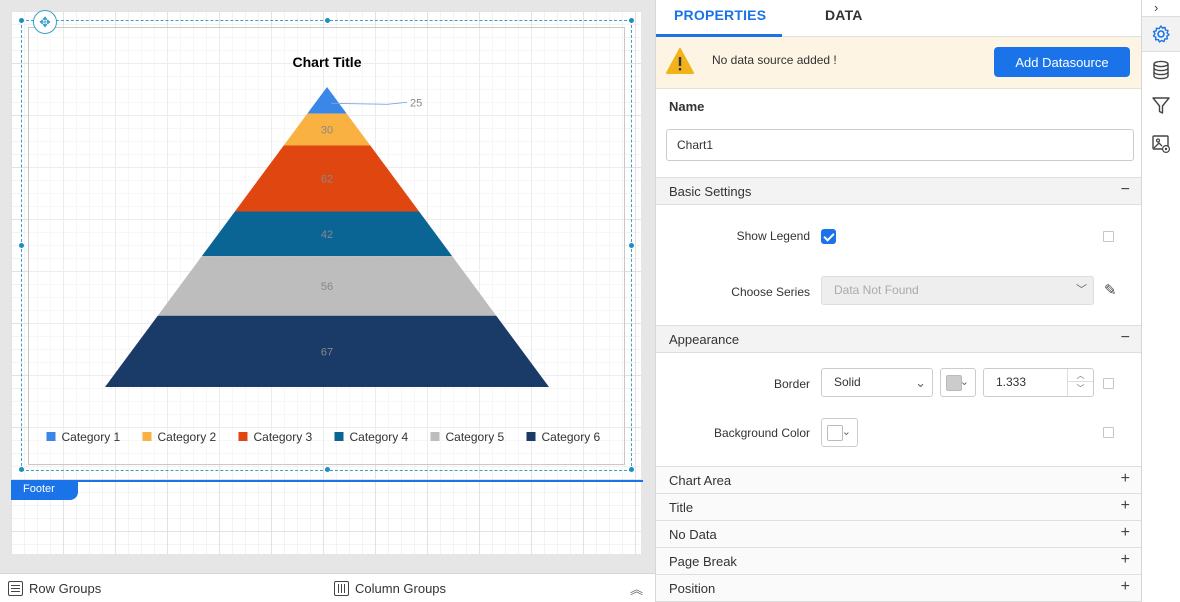 This screenshot has height=602, width=1180. What do you see at coordinates (774, 60) in the screenshot?
I see `alert-text: No data source added !` at bounding box center [774, 60].